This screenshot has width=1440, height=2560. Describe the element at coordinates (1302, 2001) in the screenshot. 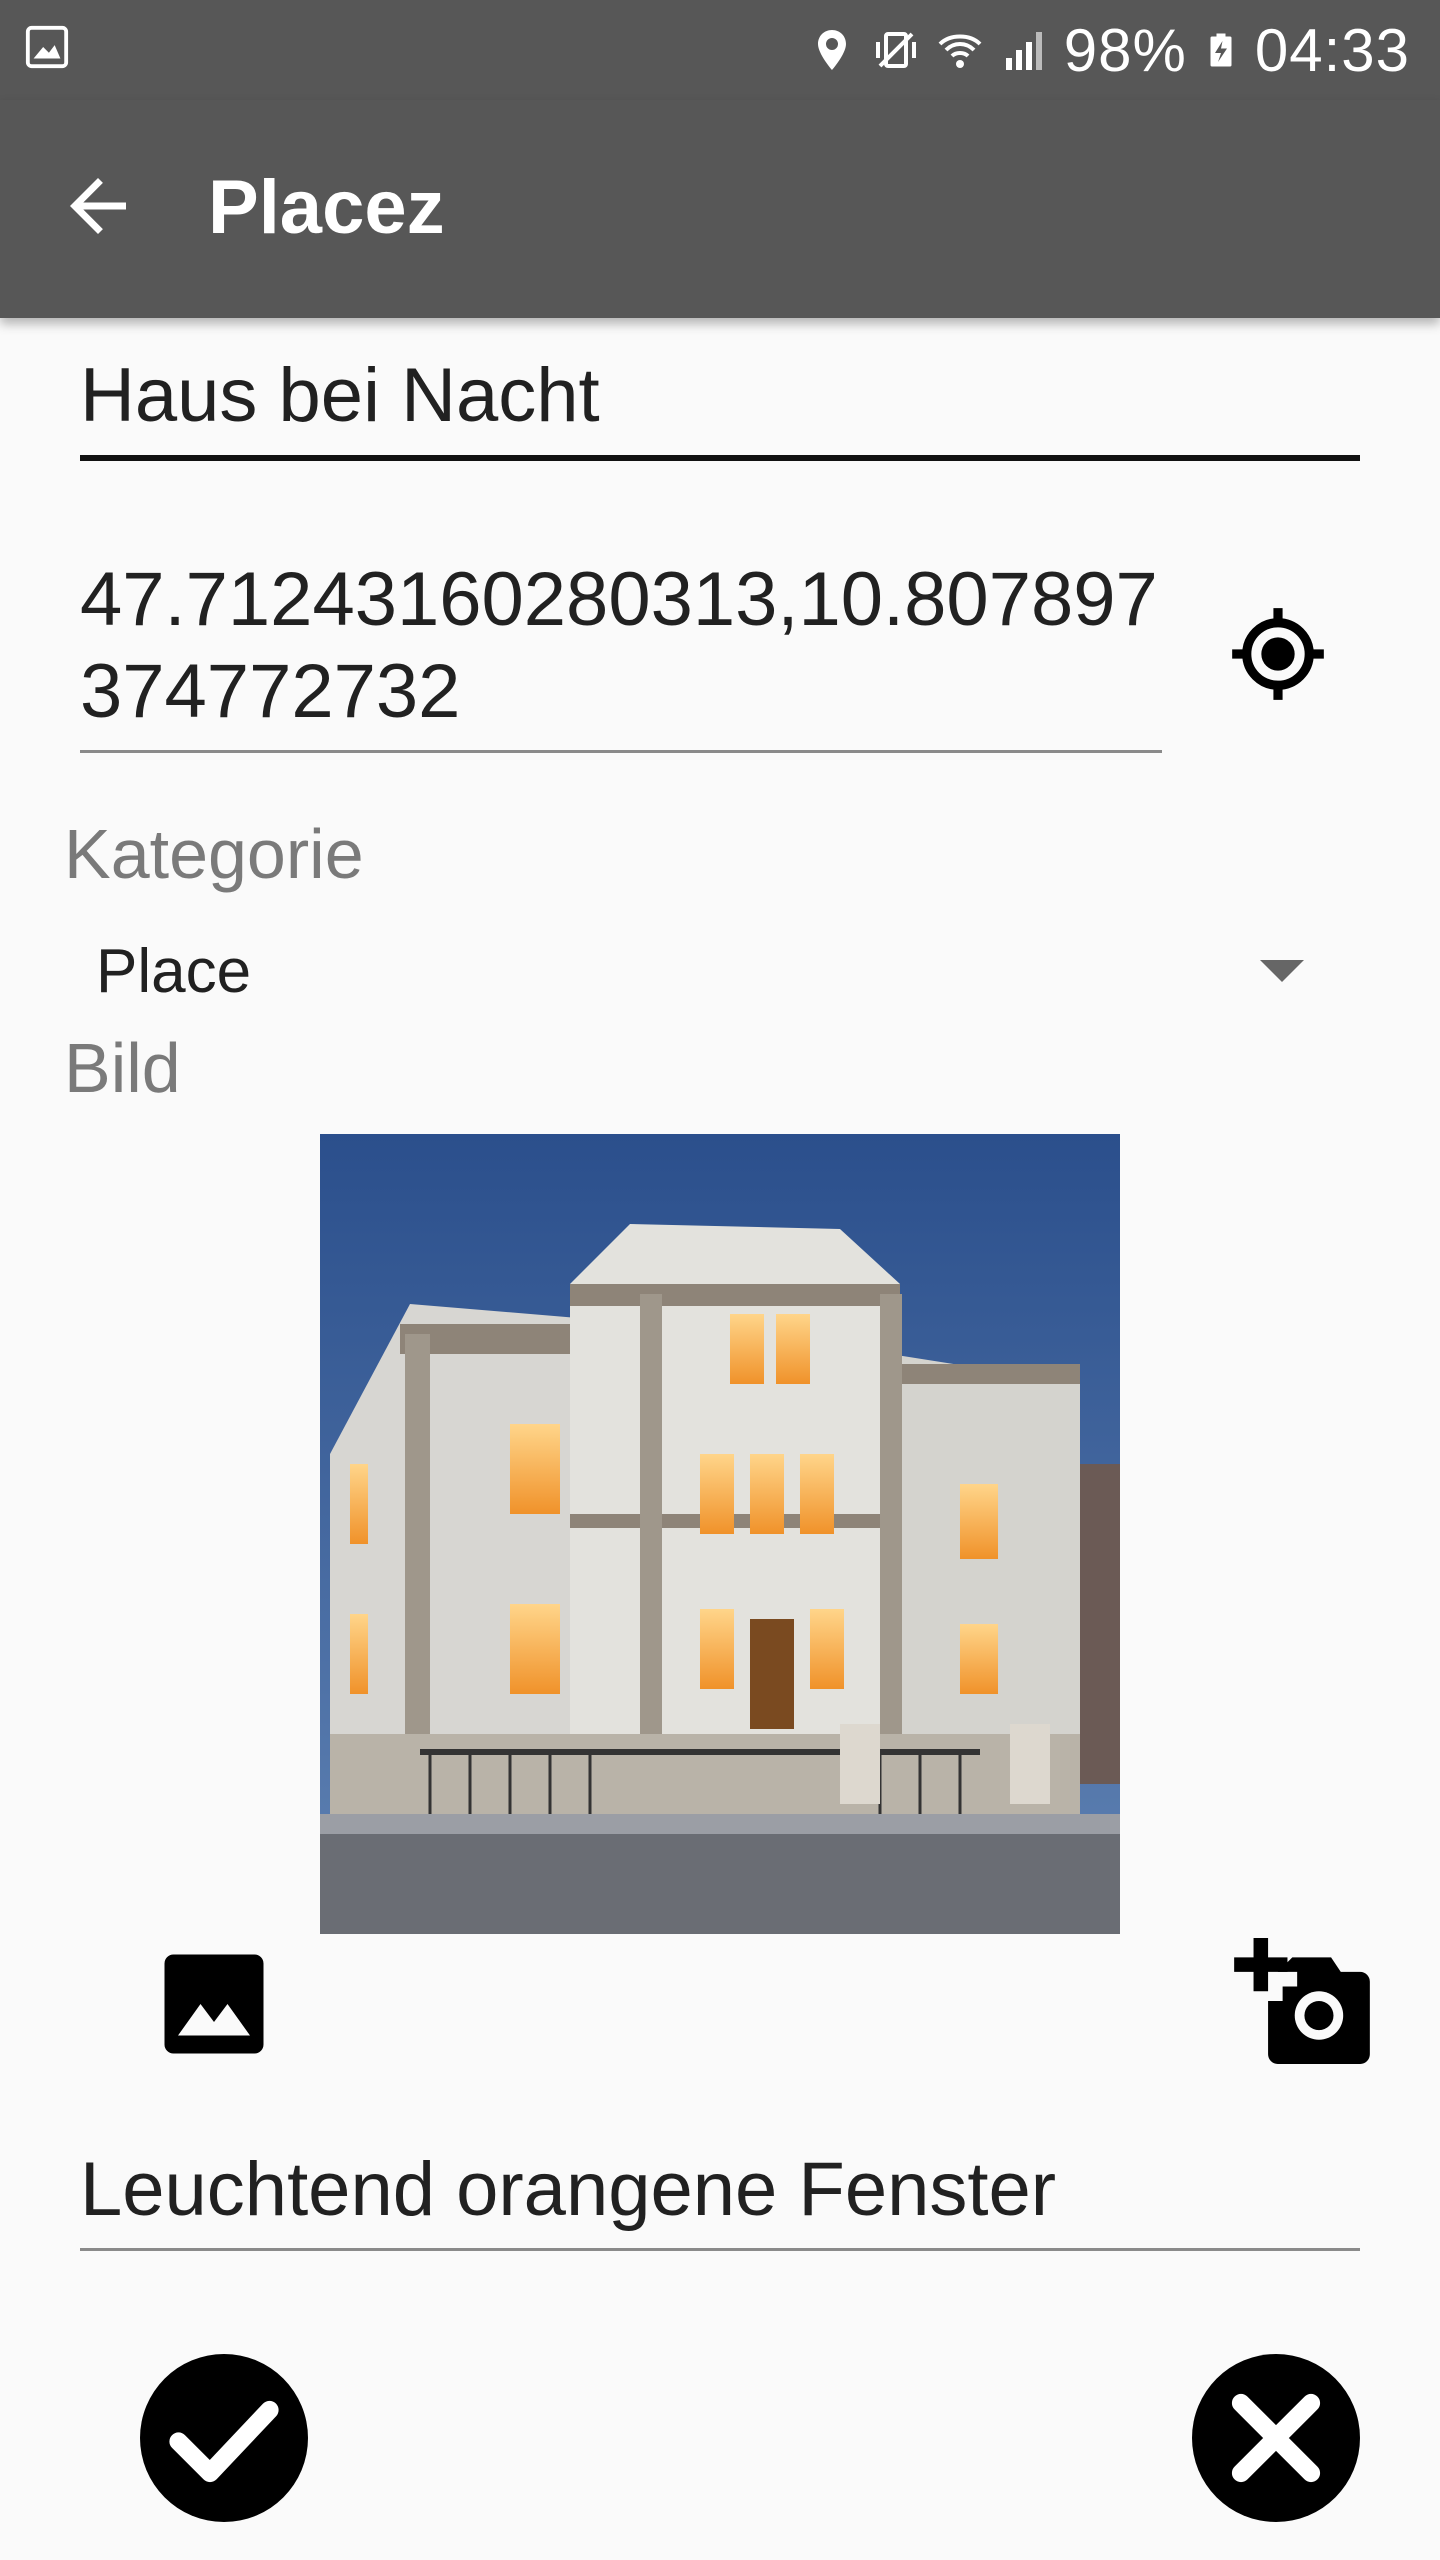

I see `add-camera-icon` at that location.